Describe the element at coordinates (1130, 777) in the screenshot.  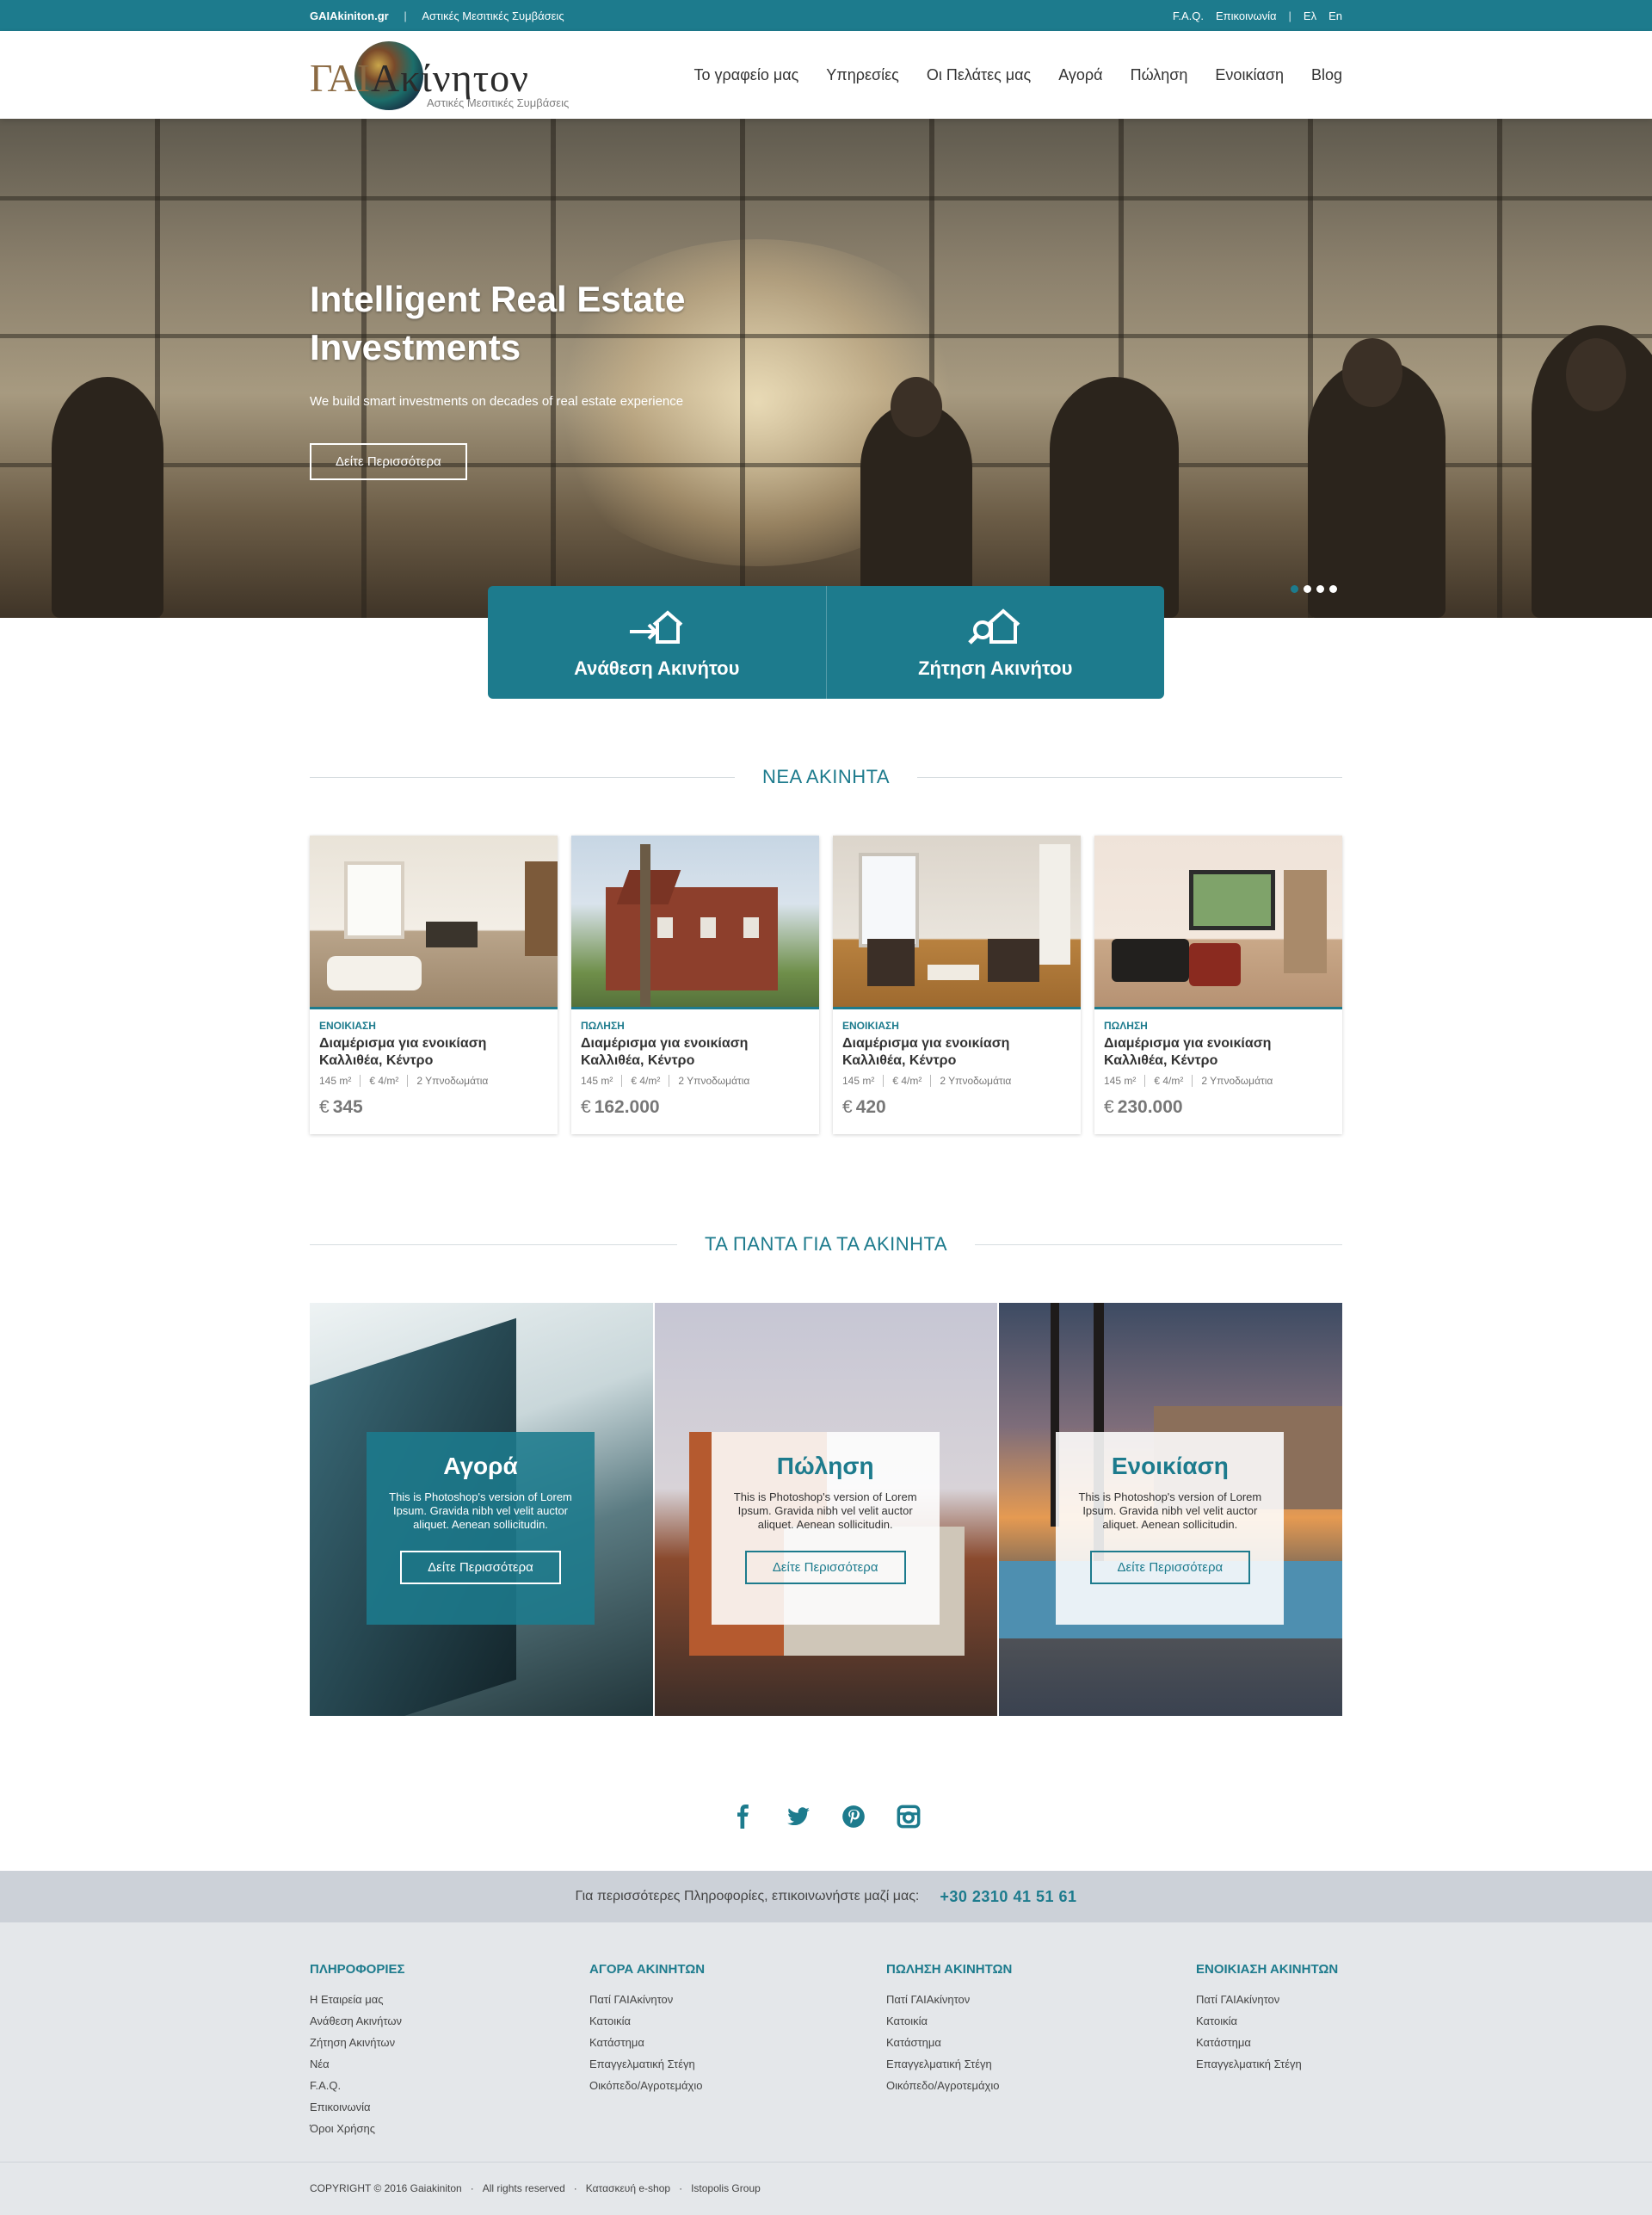
I see `divider` at that location.